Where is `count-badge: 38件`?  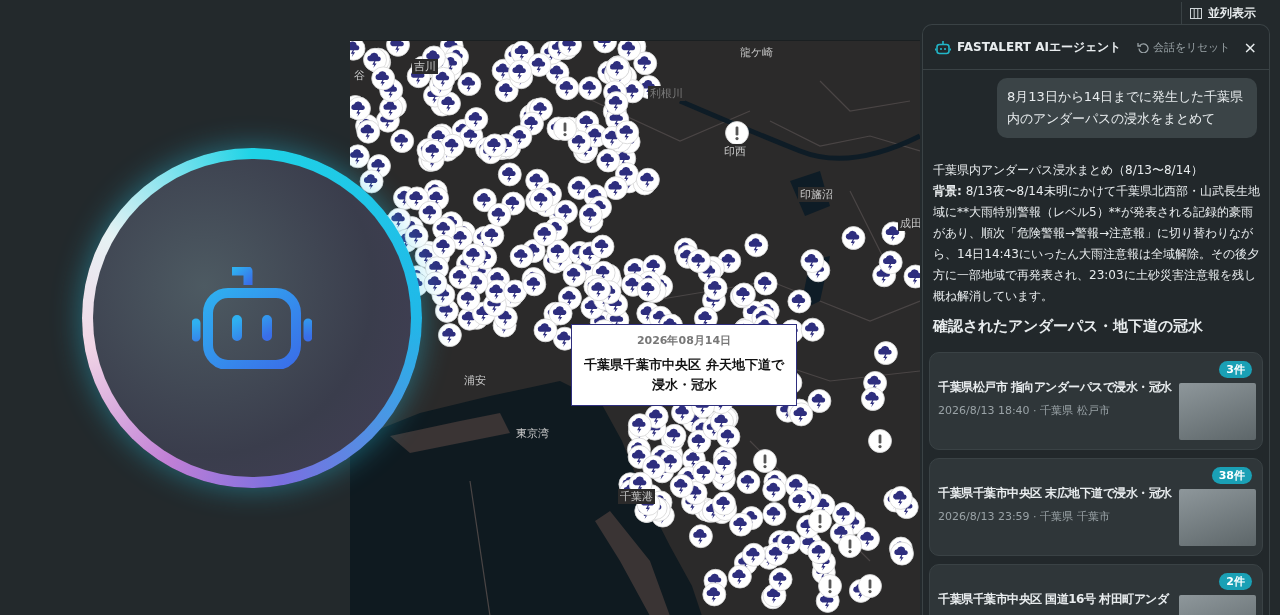 count-badge: 38件 is located at coordinates (1231, 475).